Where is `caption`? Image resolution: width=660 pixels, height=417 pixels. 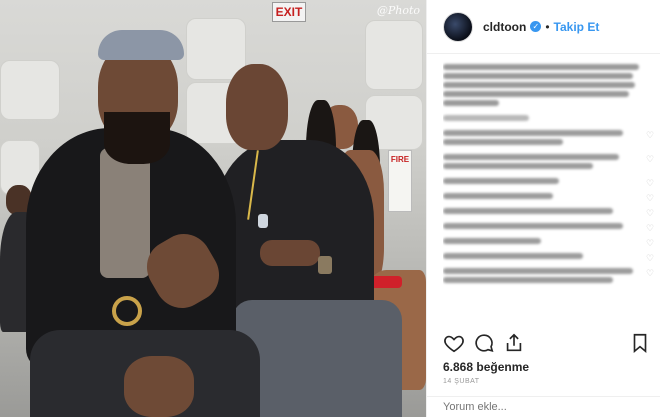 caption is located at coordinates (549, 85).